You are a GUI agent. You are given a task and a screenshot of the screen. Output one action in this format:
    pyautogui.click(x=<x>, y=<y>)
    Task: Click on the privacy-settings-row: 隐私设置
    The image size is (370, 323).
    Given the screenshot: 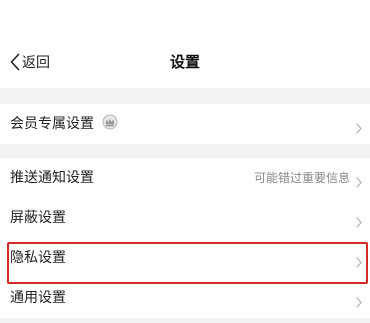 What is the action you would take?
    pyautogui.click(x=185, y=258)
    